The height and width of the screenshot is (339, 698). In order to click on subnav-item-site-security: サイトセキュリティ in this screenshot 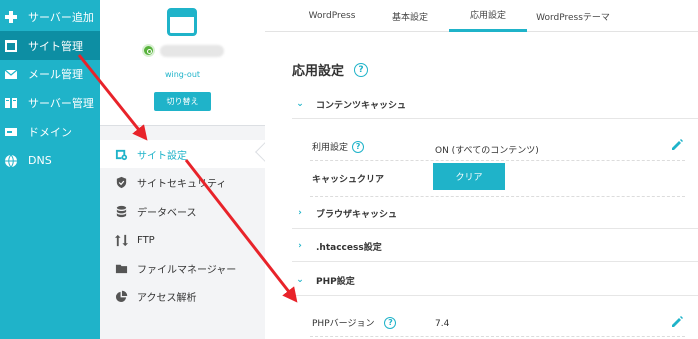, I will do `click(182, 182)`.